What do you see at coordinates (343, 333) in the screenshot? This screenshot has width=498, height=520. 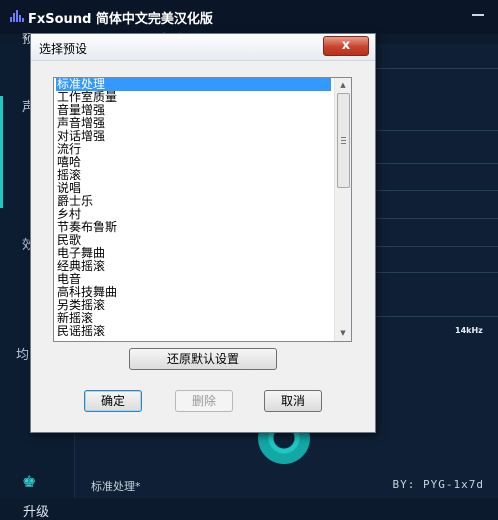 I see `scroll-down-arrow-icon: ▼` at bounding box center [343, 333].